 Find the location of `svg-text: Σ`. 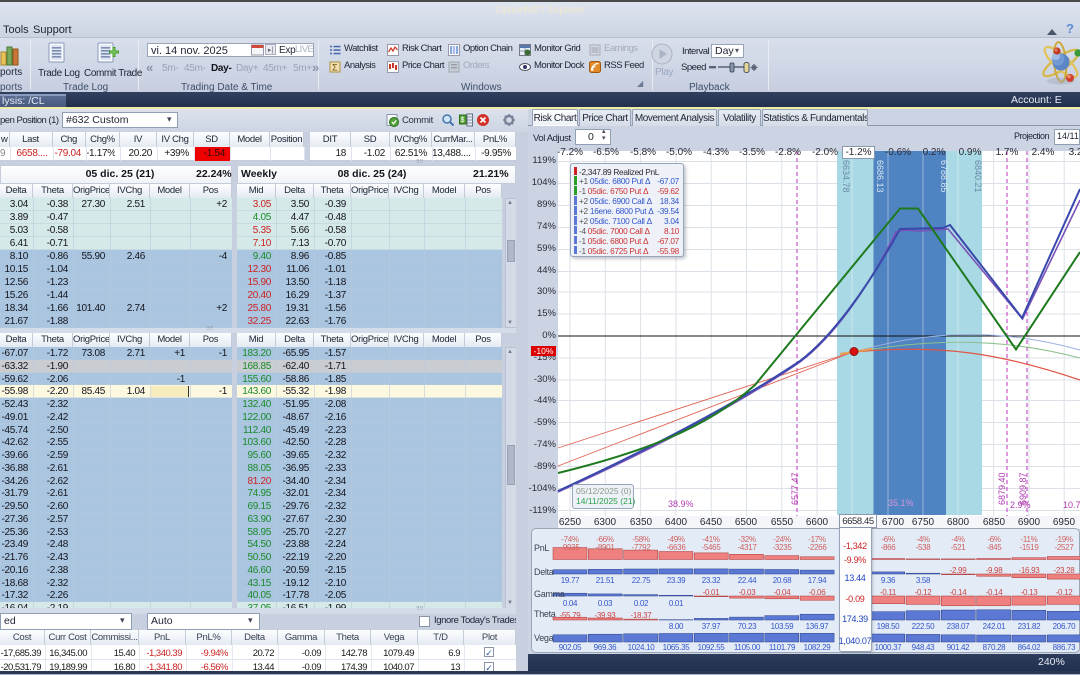

svg-text: Σ is located at coordinates (335, 68).